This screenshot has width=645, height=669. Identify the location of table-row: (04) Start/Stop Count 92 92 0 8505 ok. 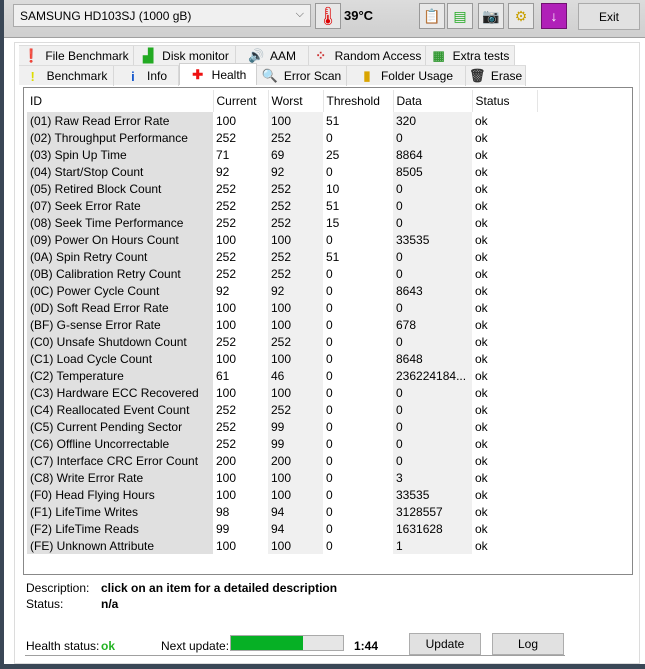
(282, 171).